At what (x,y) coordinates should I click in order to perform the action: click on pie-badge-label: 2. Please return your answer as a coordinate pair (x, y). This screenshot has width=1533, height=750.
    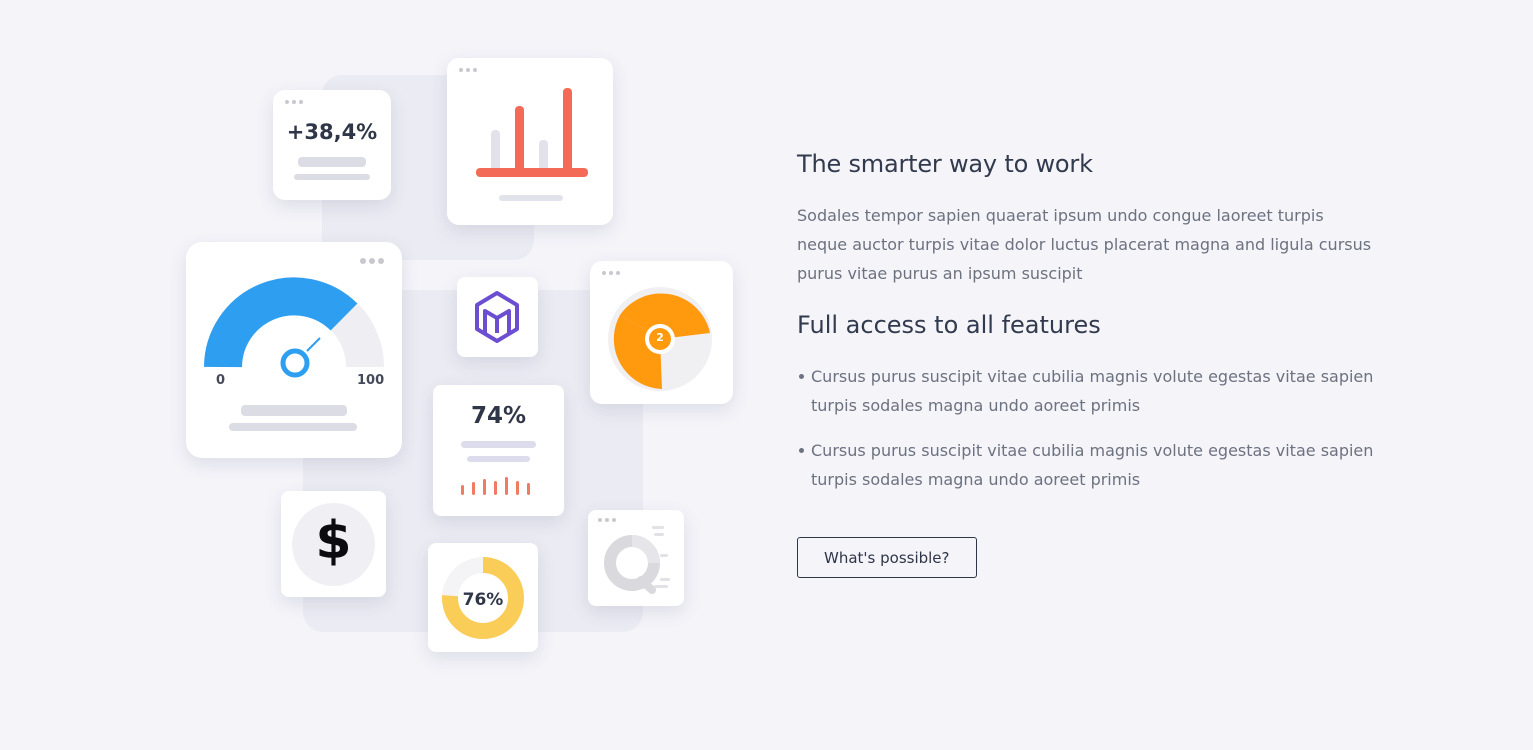
    Looking at the image, I should click on (660, 337).